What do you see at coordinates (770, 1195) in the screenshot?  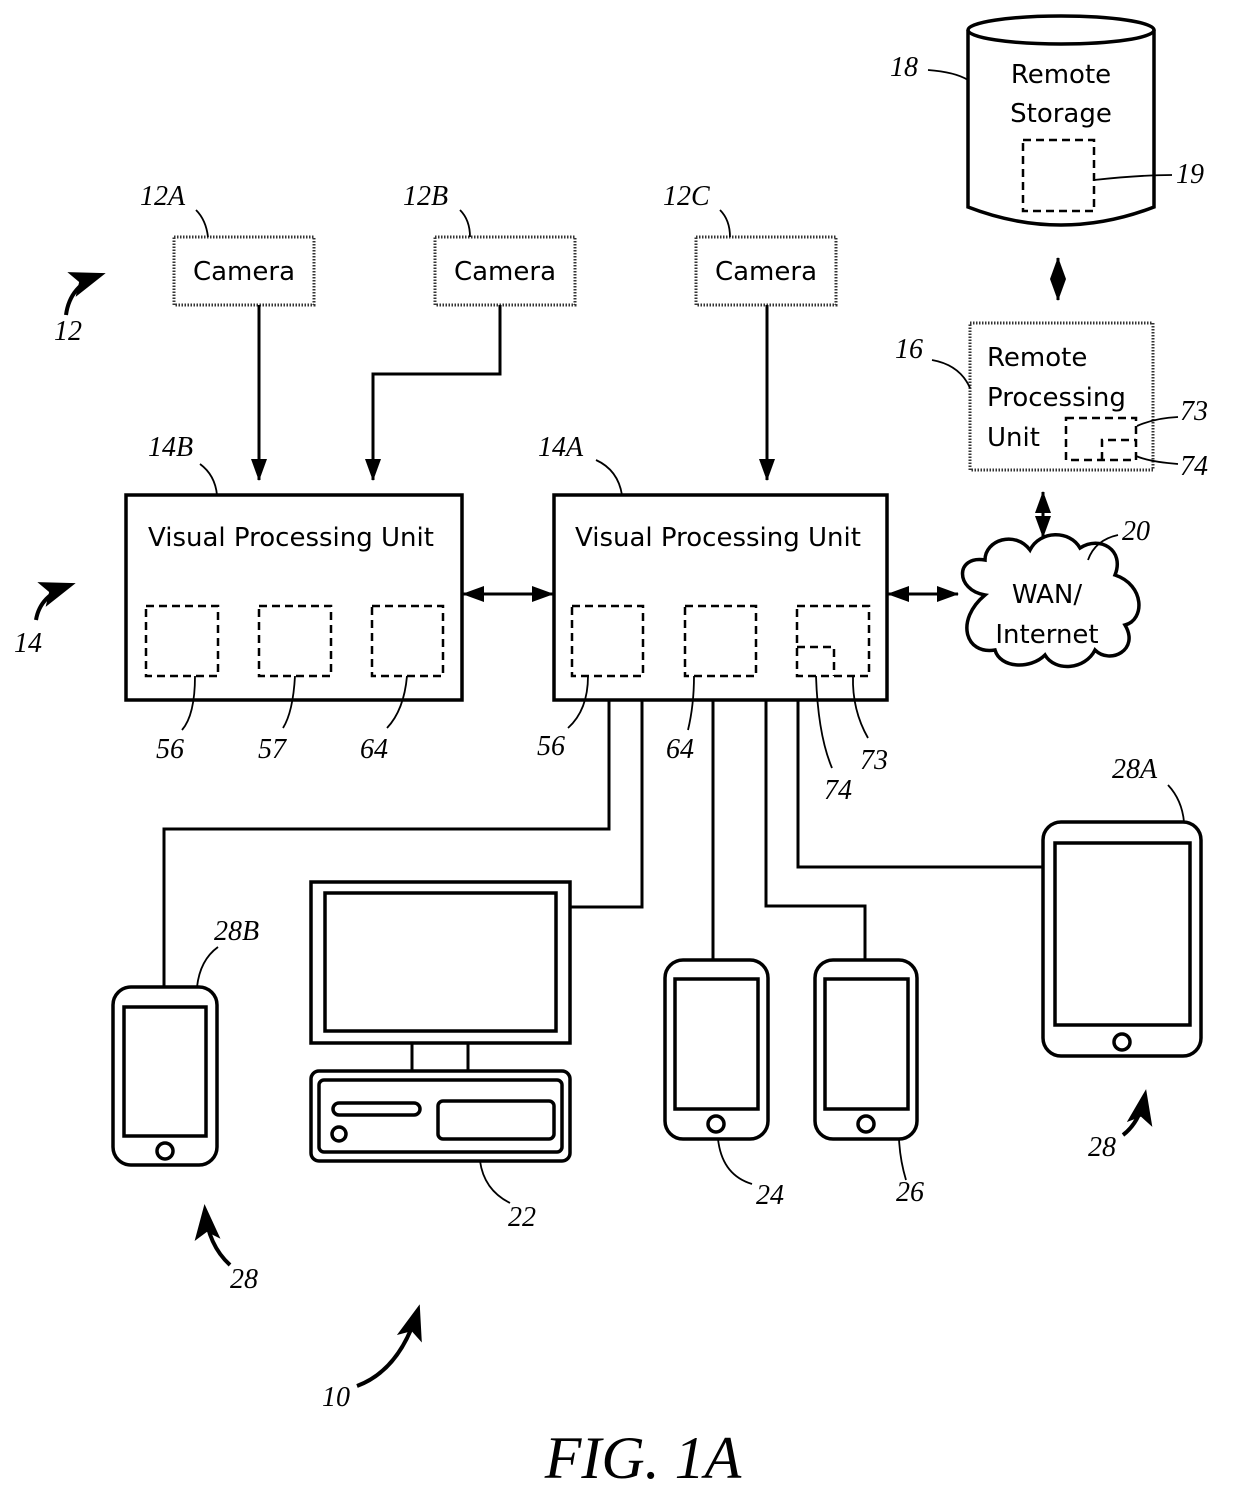 I see `device-ref: 24` at bounding box center [770, 1195].